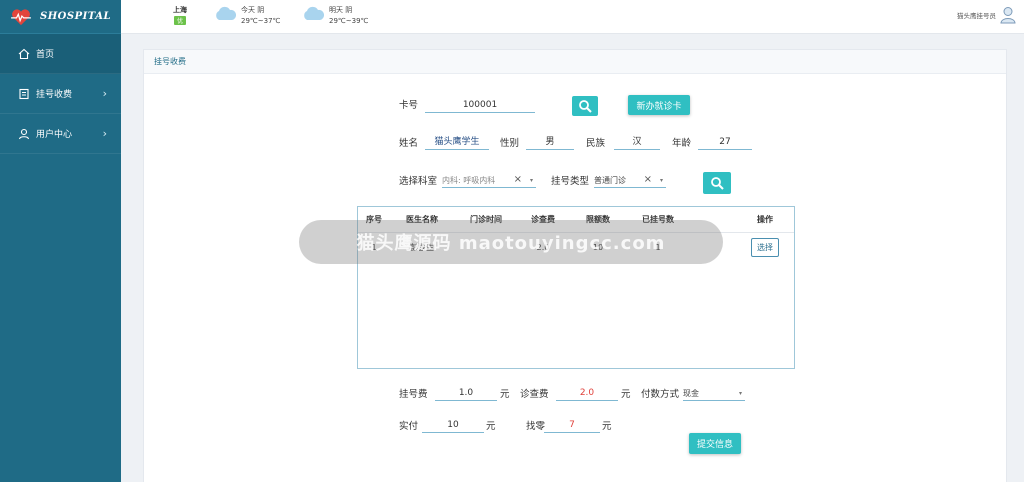 The width and height of the screenshot is (1024, 482). Describe the element at coordinates (469, 180) in the screenshot. I see `dept-select-value: 内科: 呼吸内科` at that location.